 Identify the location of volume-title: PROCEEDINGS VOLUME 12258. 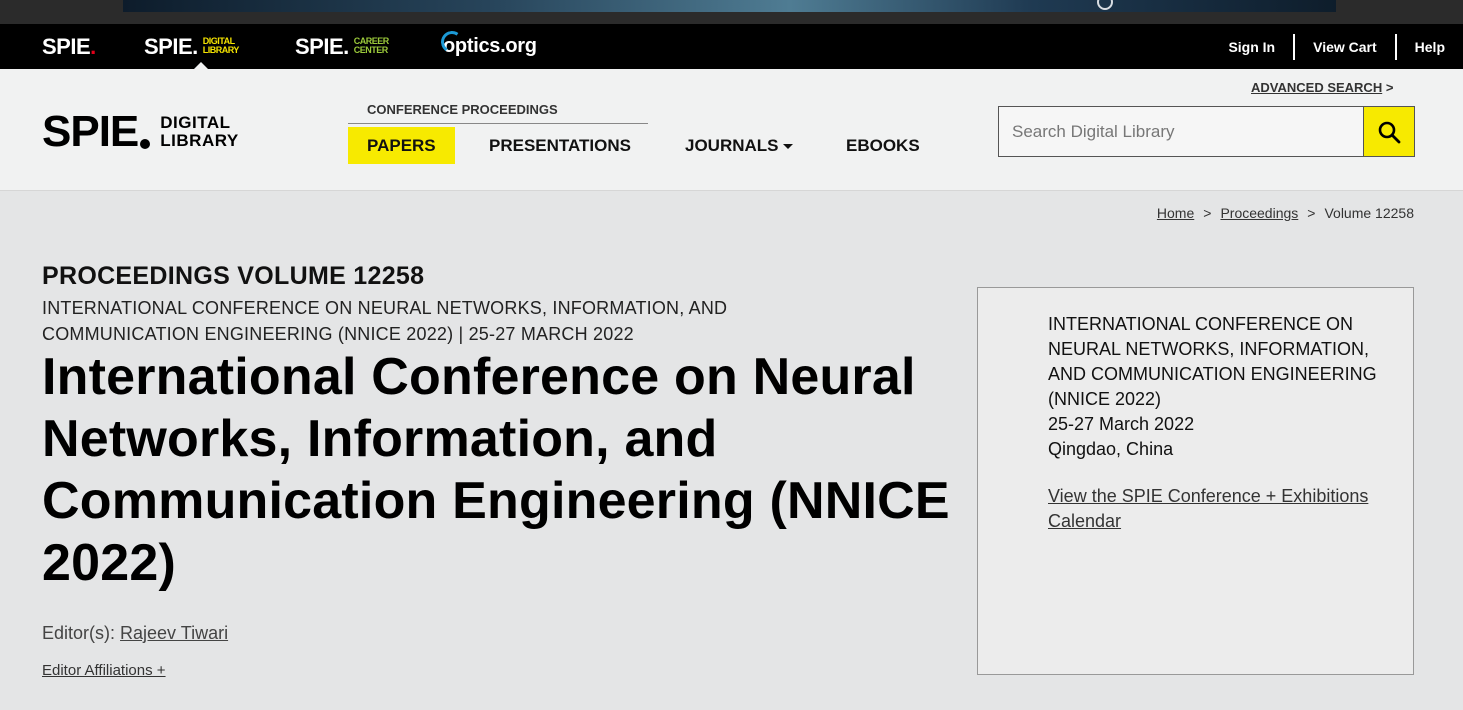
(233, 276).